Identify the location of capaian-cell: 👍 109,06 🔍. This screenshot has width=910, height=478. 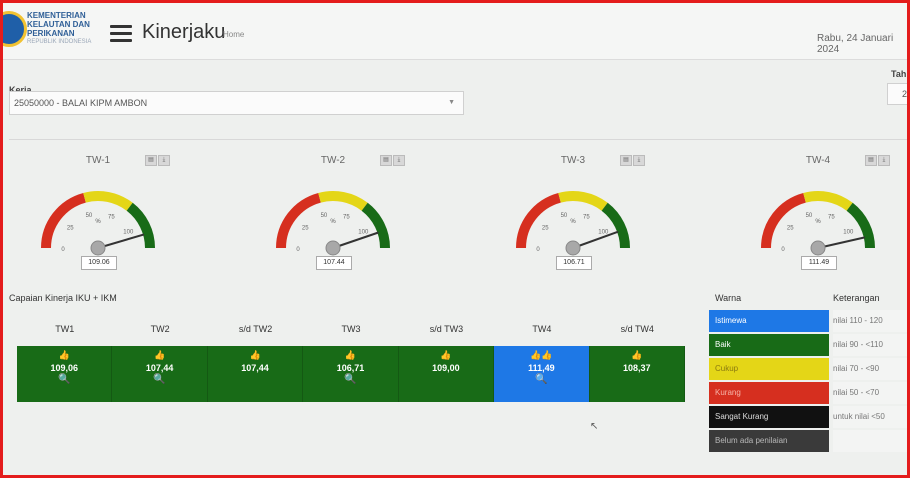
(65, 374).